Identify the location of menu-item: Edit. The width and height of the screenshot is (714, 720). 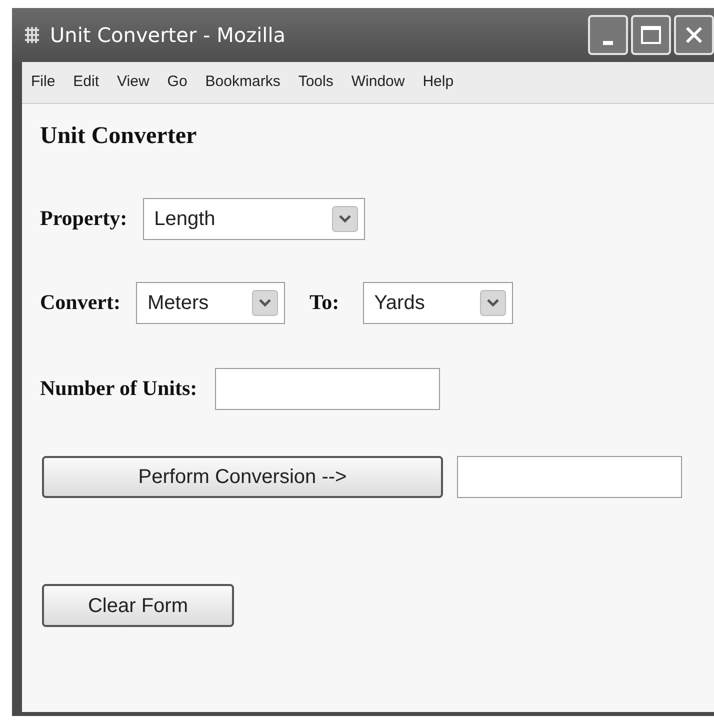
(86, 82).